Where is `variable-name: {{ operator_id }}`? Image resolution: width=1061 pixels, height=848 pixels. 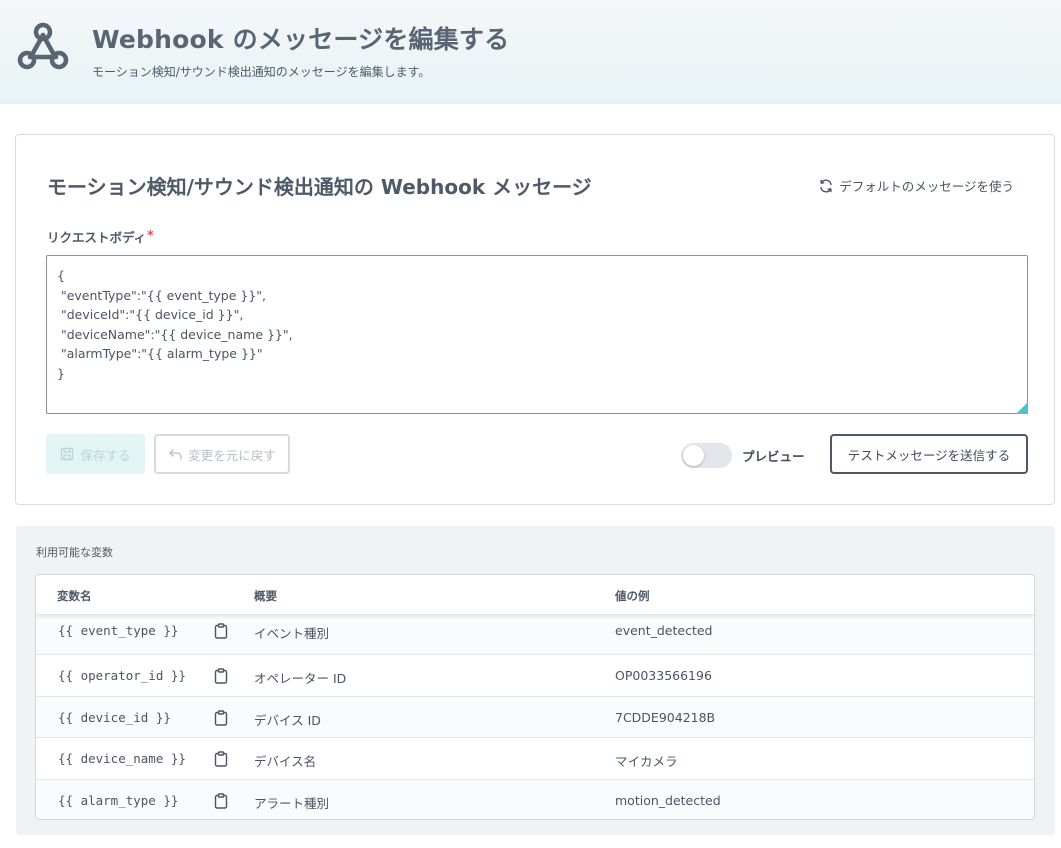 variable-name: {{ operator_id }} is located at coordinates (122, 675).